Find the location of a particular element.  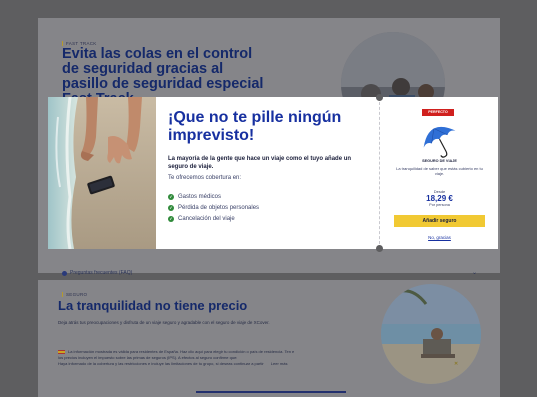

product-name: SEGURO DE VIAJE is located at coordinates (439, 161).